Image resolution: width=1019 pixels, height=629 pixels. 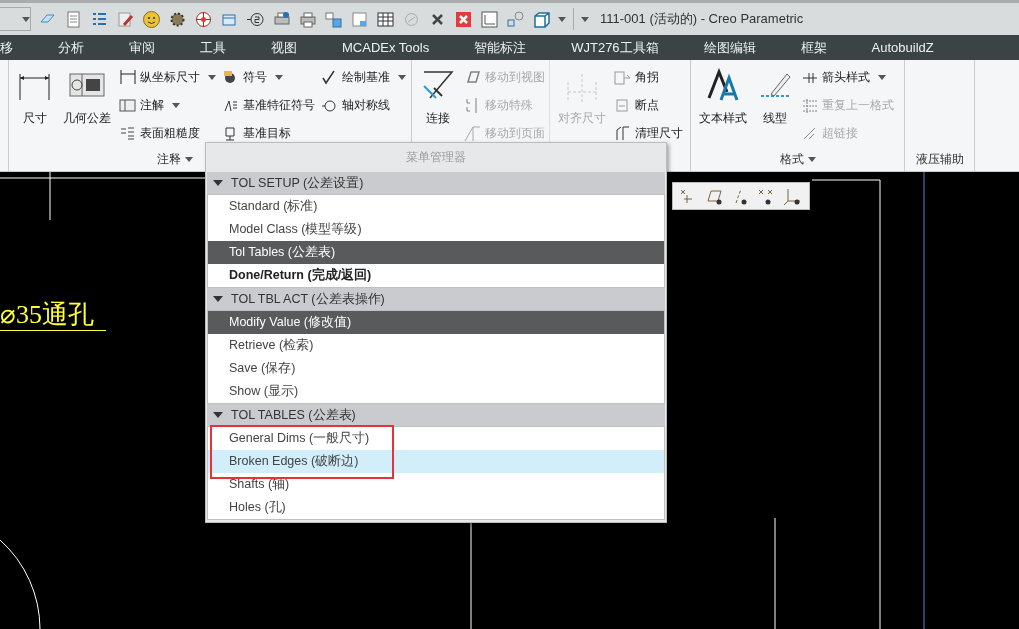 I want to click on corner-icon, so click(x=622, y=133).